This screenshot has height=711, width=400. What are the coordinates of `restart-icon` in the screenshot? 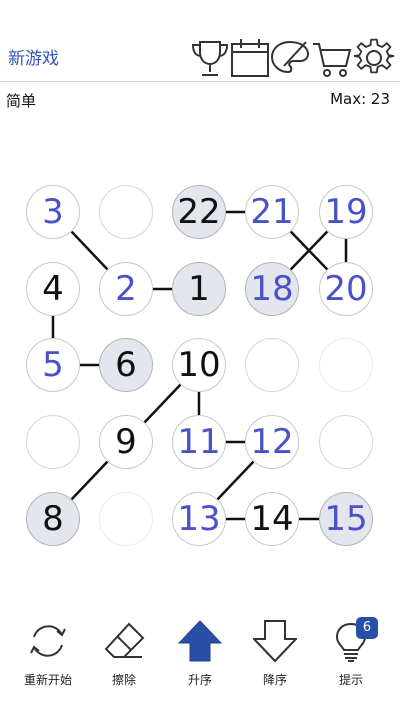 It's located at (48, 641).